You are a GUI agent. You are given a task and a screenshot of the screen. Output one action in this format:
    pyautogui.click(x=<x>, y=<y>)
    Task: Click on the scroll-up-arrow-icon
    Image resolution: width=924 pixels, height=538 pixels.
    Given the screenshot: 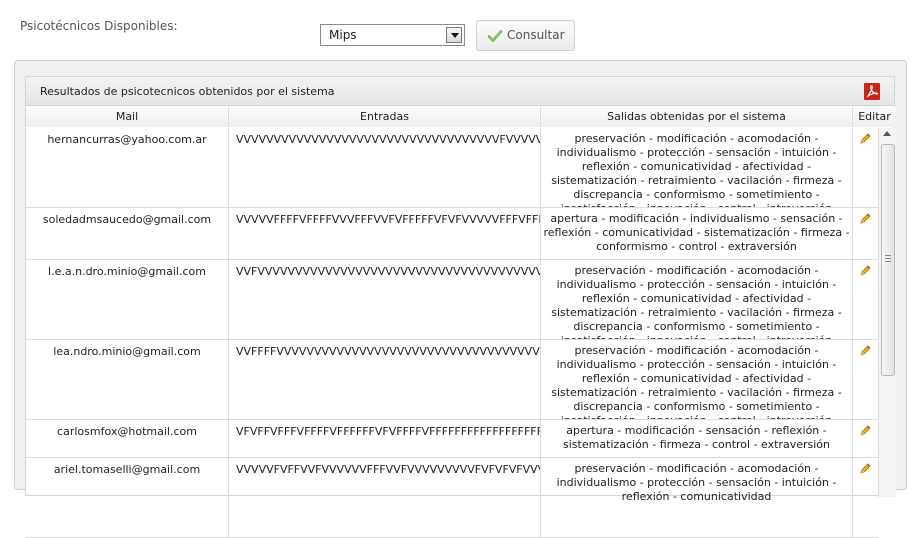 What is the action you would take?
    pyautogui.click(x=887, y=133)
    